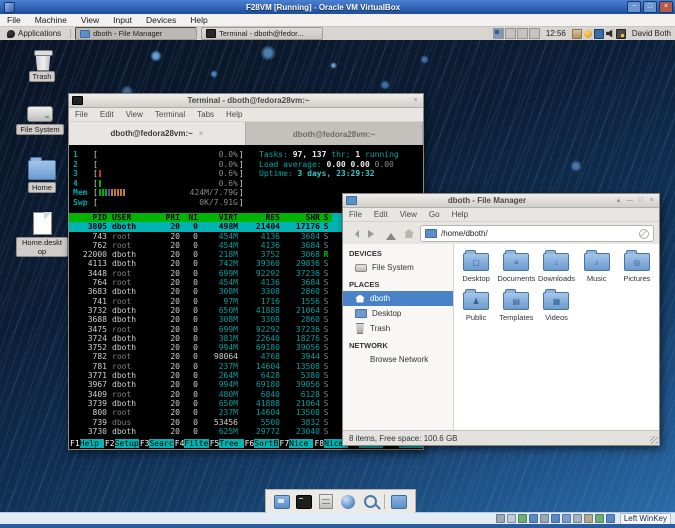  What do you see at coordinates (109, 443) in the screenshot?
I see `fkey-f2: F2` at bounding box center [109, 443].